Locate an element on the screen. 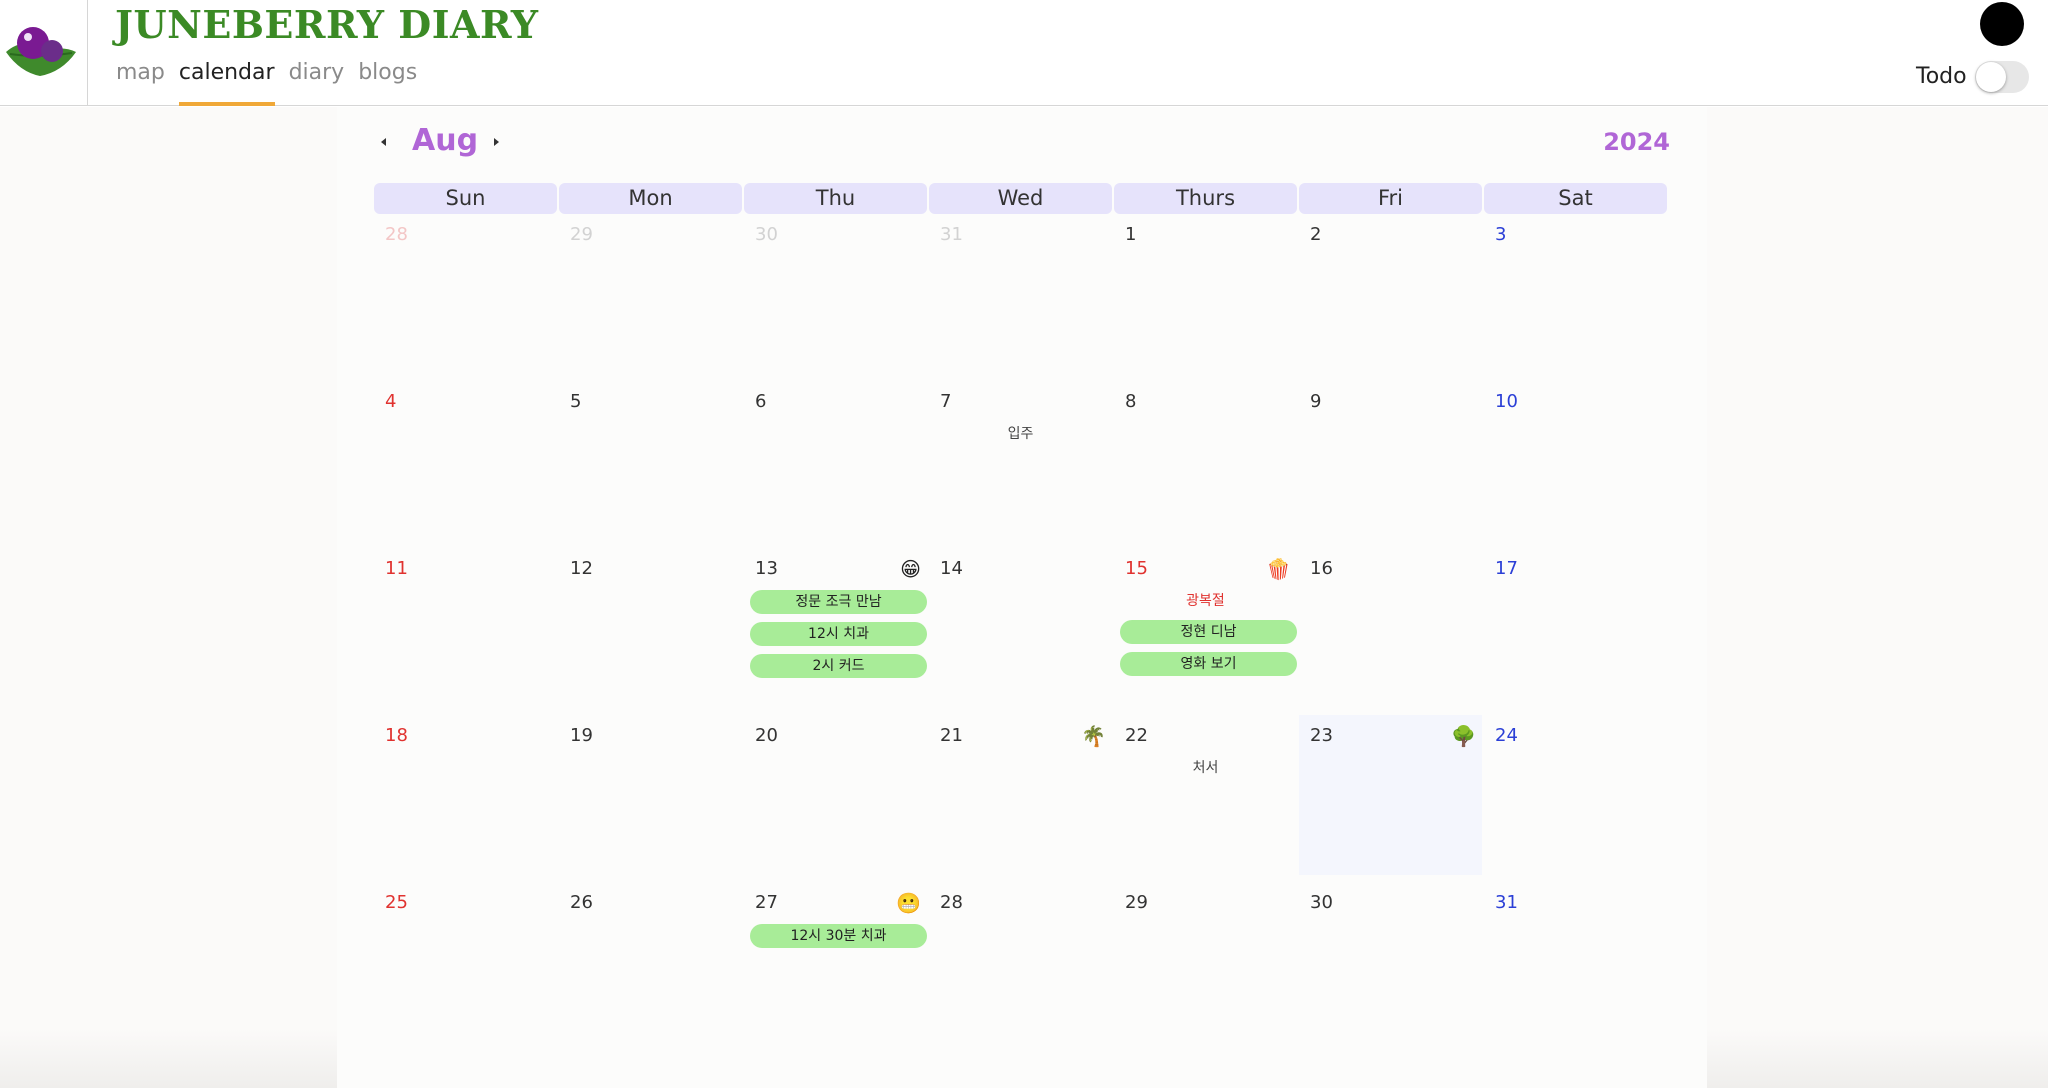  day-note: 처서 is located at coordinates (1205, 768).